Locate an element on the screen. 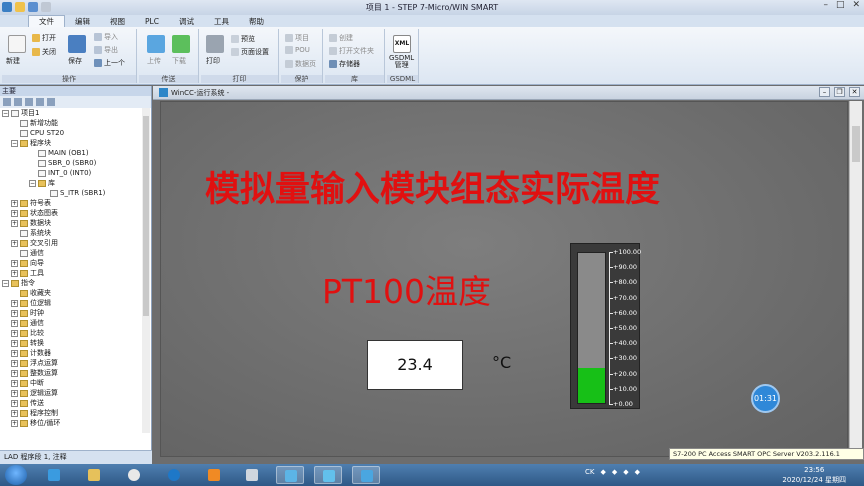  menu-file: 文件 is located at coordinates (46, 21).